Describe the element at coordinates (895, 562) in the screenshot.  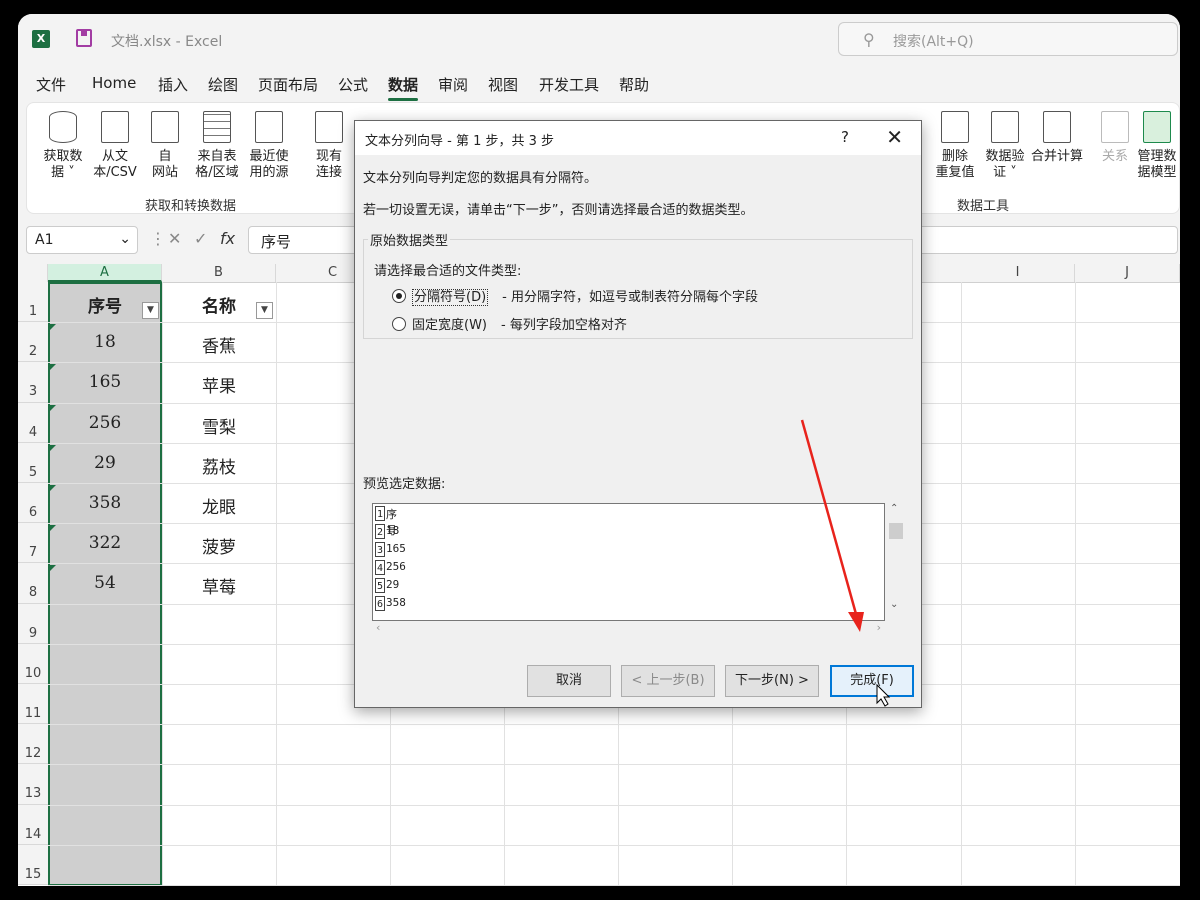
I see `preview-vertical-scrollbar: ⌃ ⌄` at that location.